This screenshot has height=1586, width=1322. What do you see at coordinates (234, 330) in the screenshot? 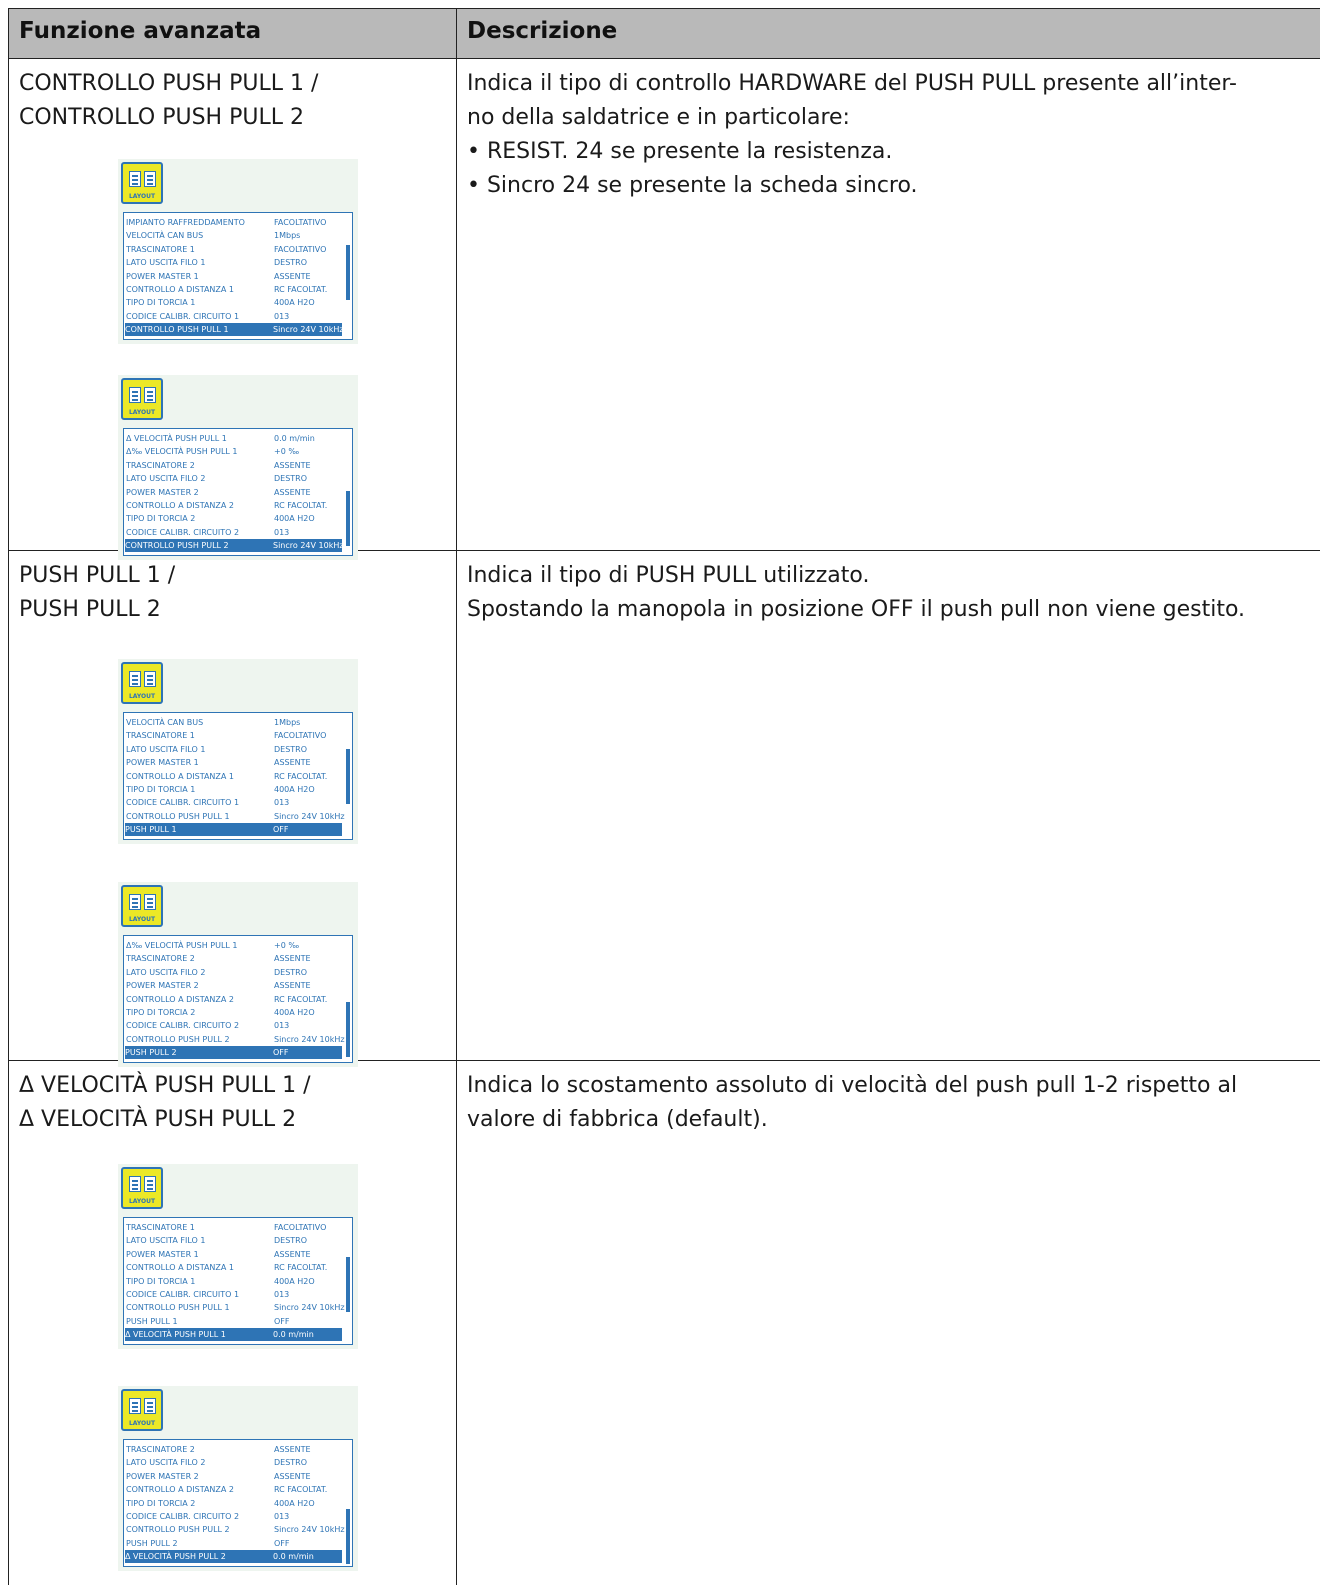
I see `settings-item-selected: CONTROLLO PUSH PULL 1 Sincro 24V 10kHz` at bounding box center [234, 330].